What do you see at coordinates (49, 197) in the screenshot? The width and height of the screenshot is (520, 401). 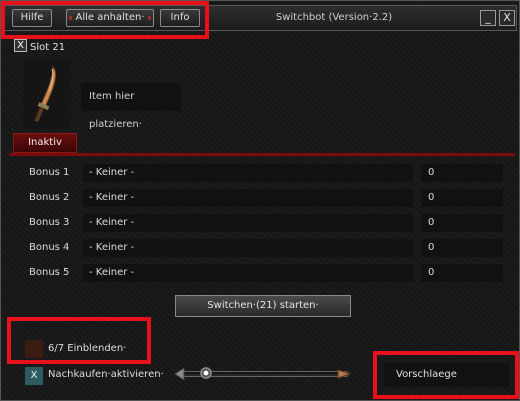 I see `bonus-2-label: Bonus 2` at bounding box center [49, 197].